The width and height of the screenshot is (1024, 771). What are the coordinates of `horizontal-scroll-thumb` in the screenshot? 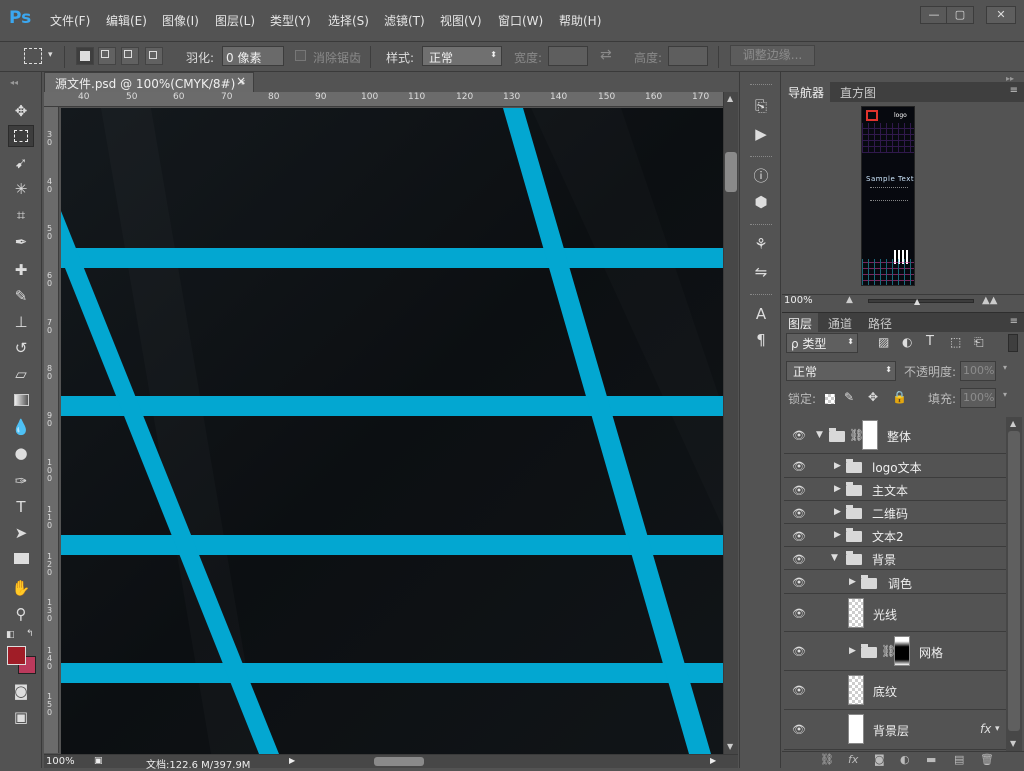 It's located at (399, 761).